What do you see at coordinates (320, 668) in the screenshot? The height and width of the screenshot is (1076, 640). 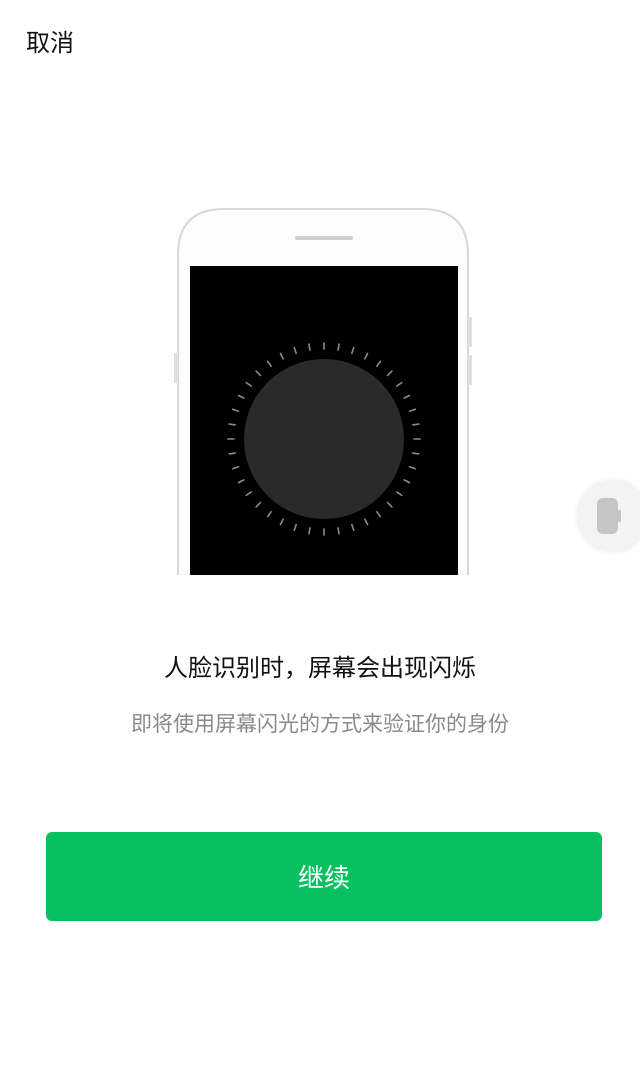 I see `page-title: 人脸识别时，屏幕会出现闪烁` at bounding box center [320, 668].